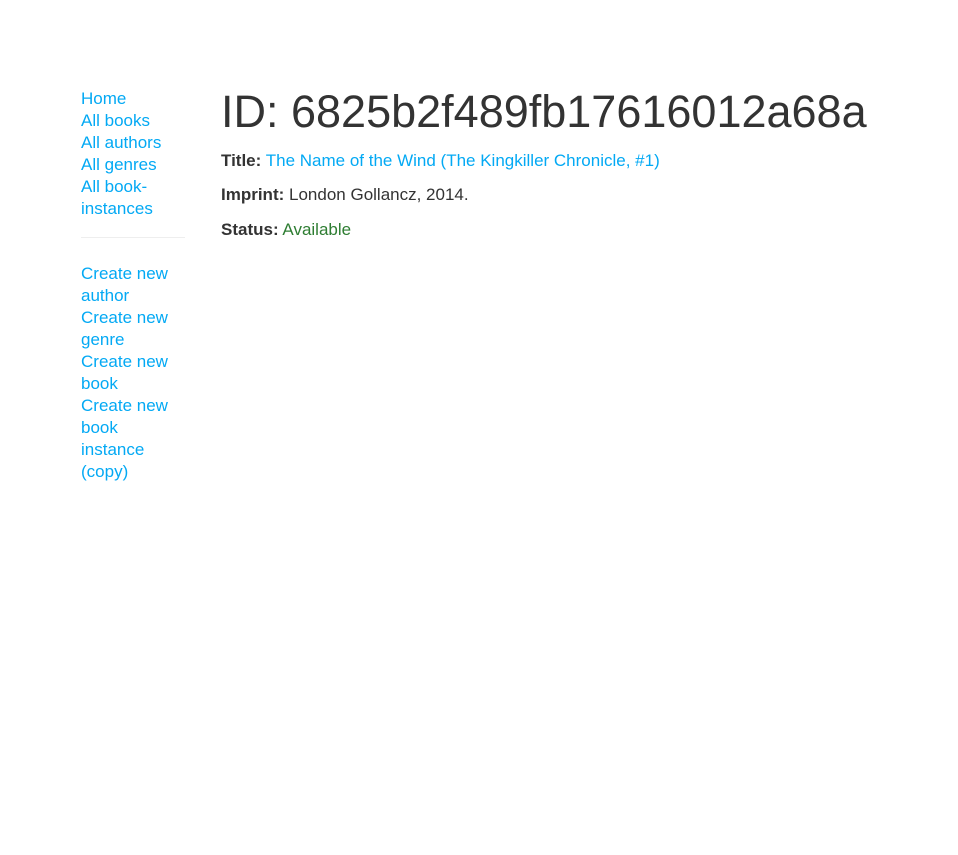 The width and height of the screenshot is (958, 855). Describe the element at coordinates (121, 142) in the screenshot. I see `all-authors-link: All authors` at that location.